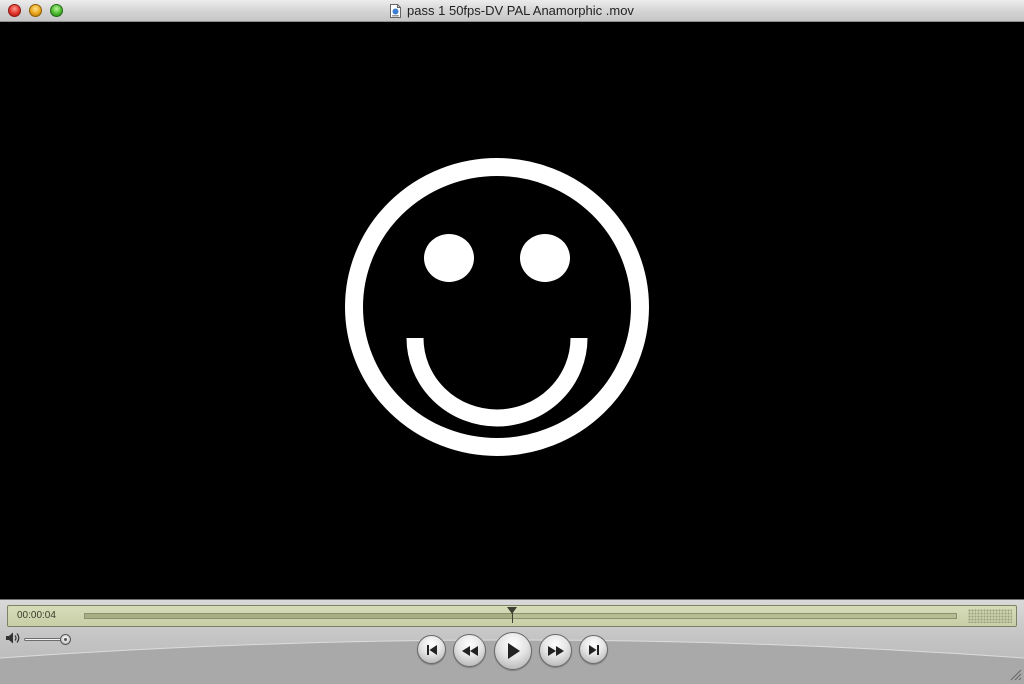 This screenshot has width=1024, height=684. I want to click on lcd-display: 00:00:04, so click(512, 616).